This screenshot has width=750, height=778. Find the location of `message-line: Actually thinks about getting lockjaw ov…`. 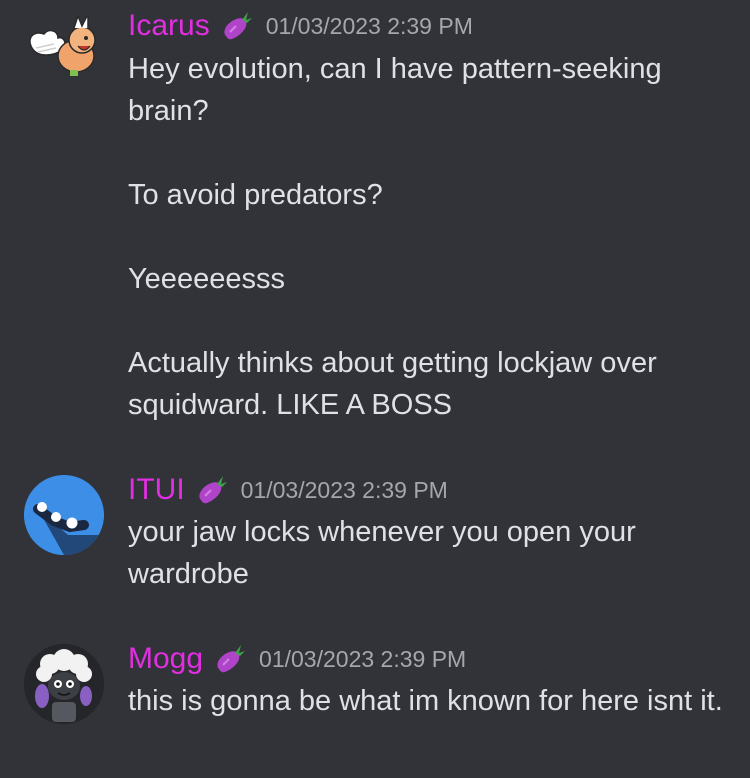

message-line: Actually thinks about getting lockjaw ov… is located at coordinates (396, 384).